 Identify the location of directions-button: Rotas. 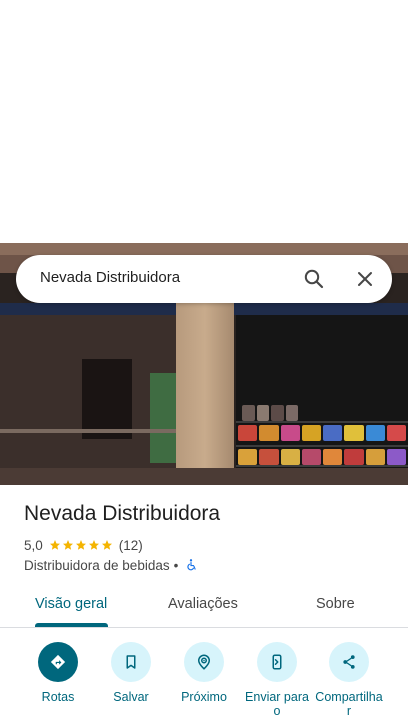
(58, 673).